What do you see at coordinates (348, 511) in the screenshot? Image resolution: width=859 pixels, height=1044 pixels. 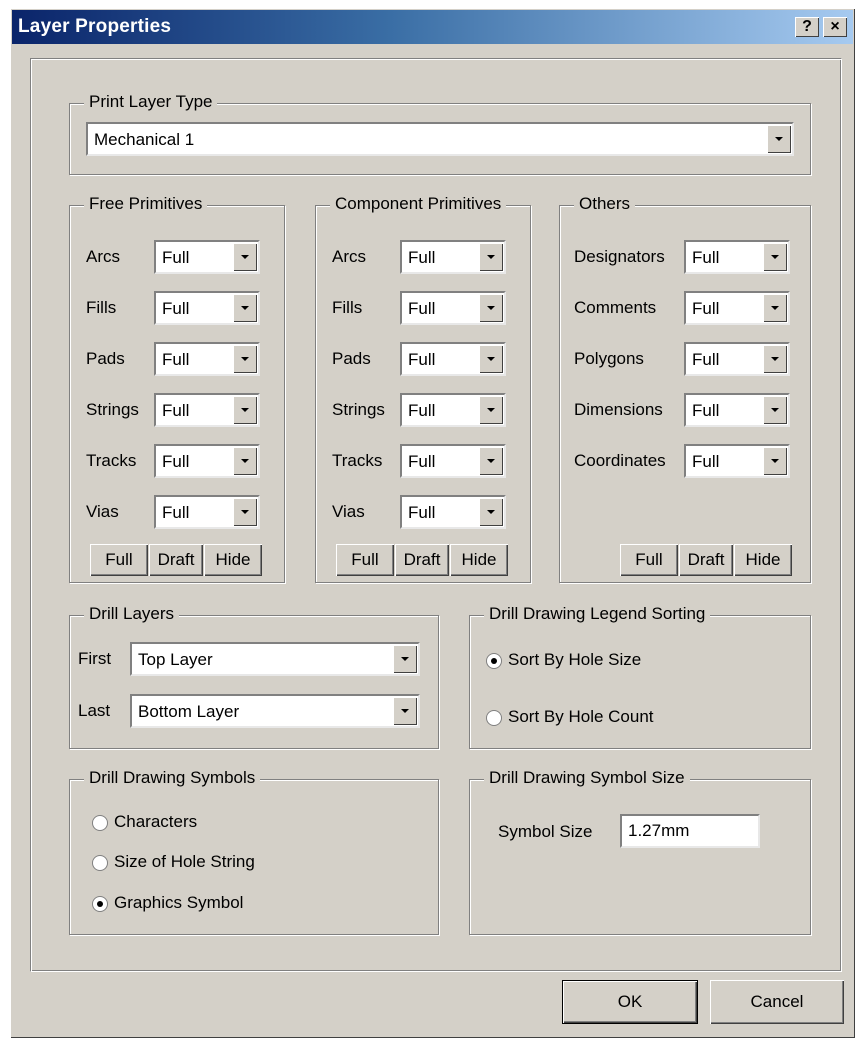 I see `component-primitives-row-label: Vias` at bounding box center [348, 511].